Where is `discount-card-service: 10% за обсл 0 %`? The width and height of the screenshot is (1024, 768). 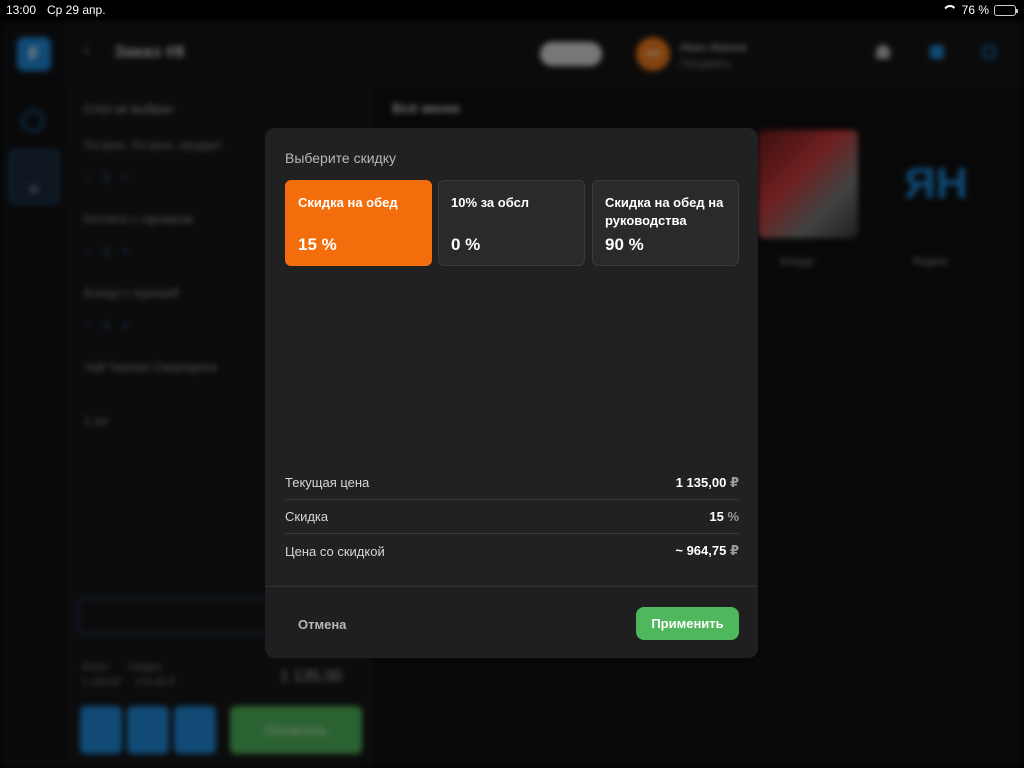
discount-card-service: 10% за обсл 0 % is located at coordinates (511, 223).